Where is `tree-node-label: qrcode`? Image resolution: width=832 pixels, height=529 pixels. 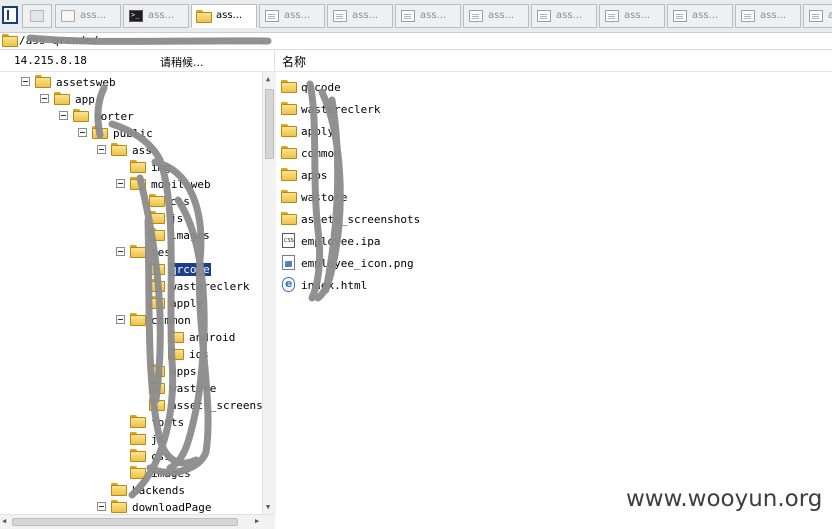 tree-node-label: qrcode is located at coordinates (190, 269).